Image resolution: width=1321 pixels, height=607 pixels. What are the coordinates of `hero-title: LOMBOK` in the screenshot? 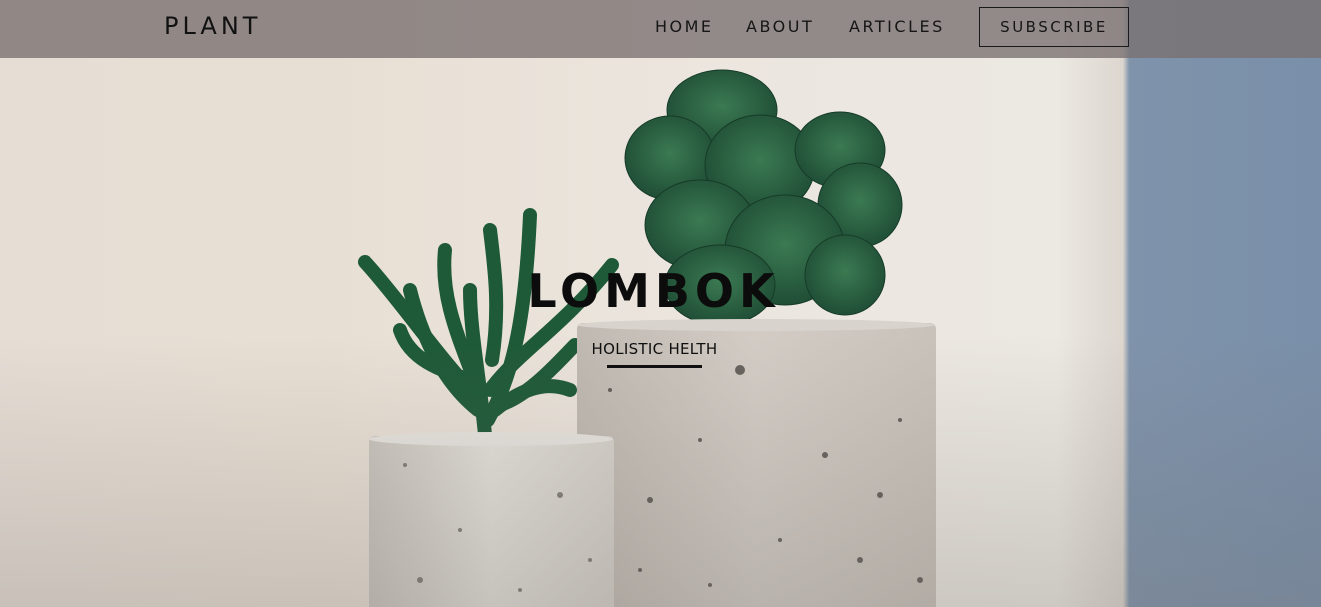 It's located at (653, 291).